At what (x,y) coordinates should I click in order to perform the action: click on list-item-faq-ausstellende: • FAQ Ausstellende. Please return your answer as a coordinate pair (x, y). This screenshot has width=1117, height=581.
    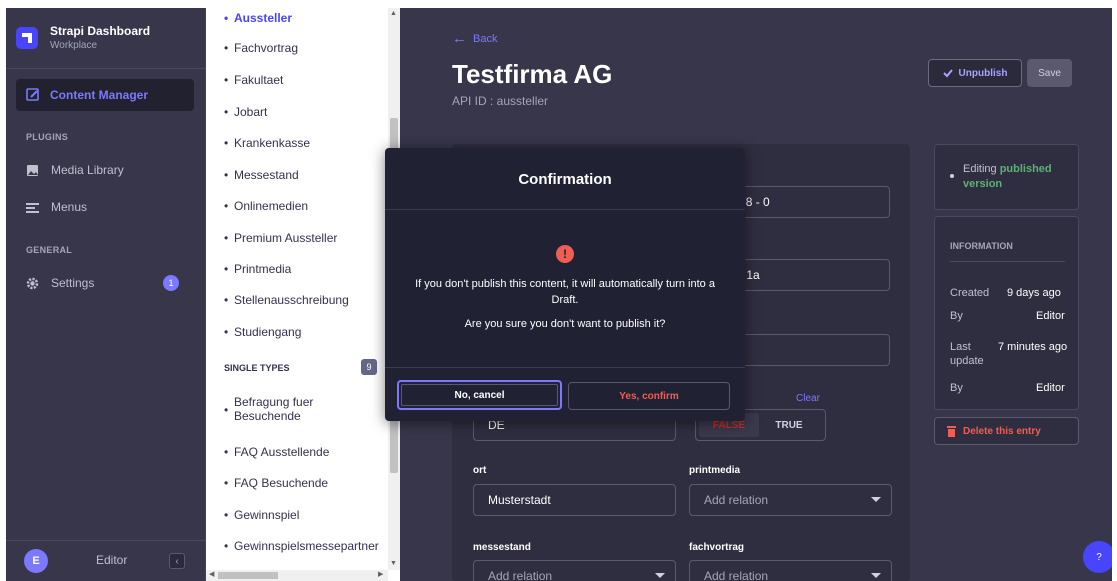
    Looking at the image, I should click on (276, 452).